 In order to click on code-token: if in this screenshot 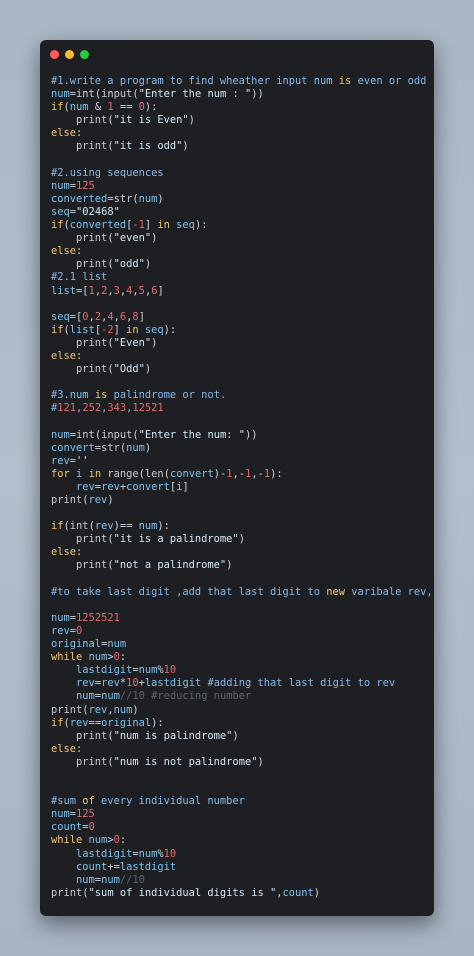, I will do `click(57, 107)`.